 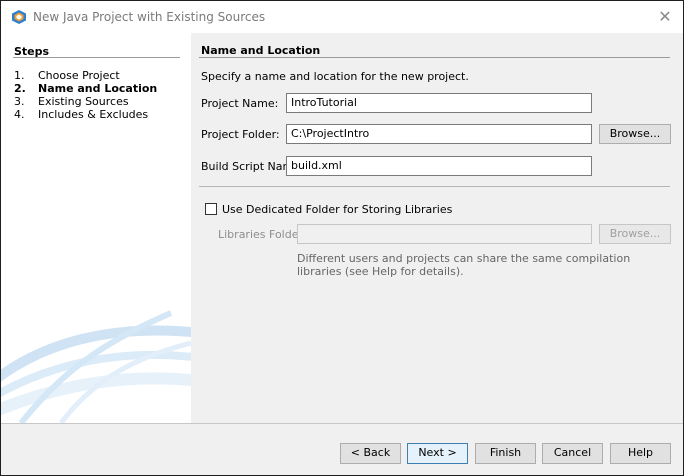 I want to click on step-number: 1., so click(x=19, y=75).